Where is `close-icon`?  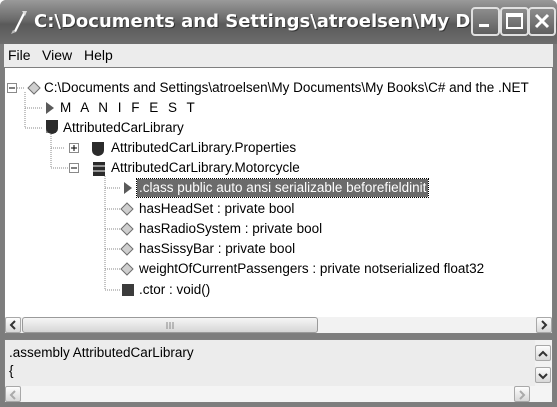 close-icon is located at coordinates (542, 21).